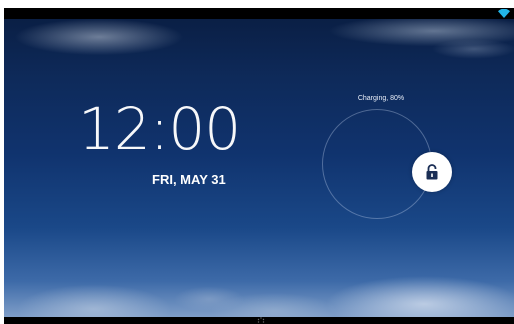  I want to click on home-indicator-icon, so click(261, 320).